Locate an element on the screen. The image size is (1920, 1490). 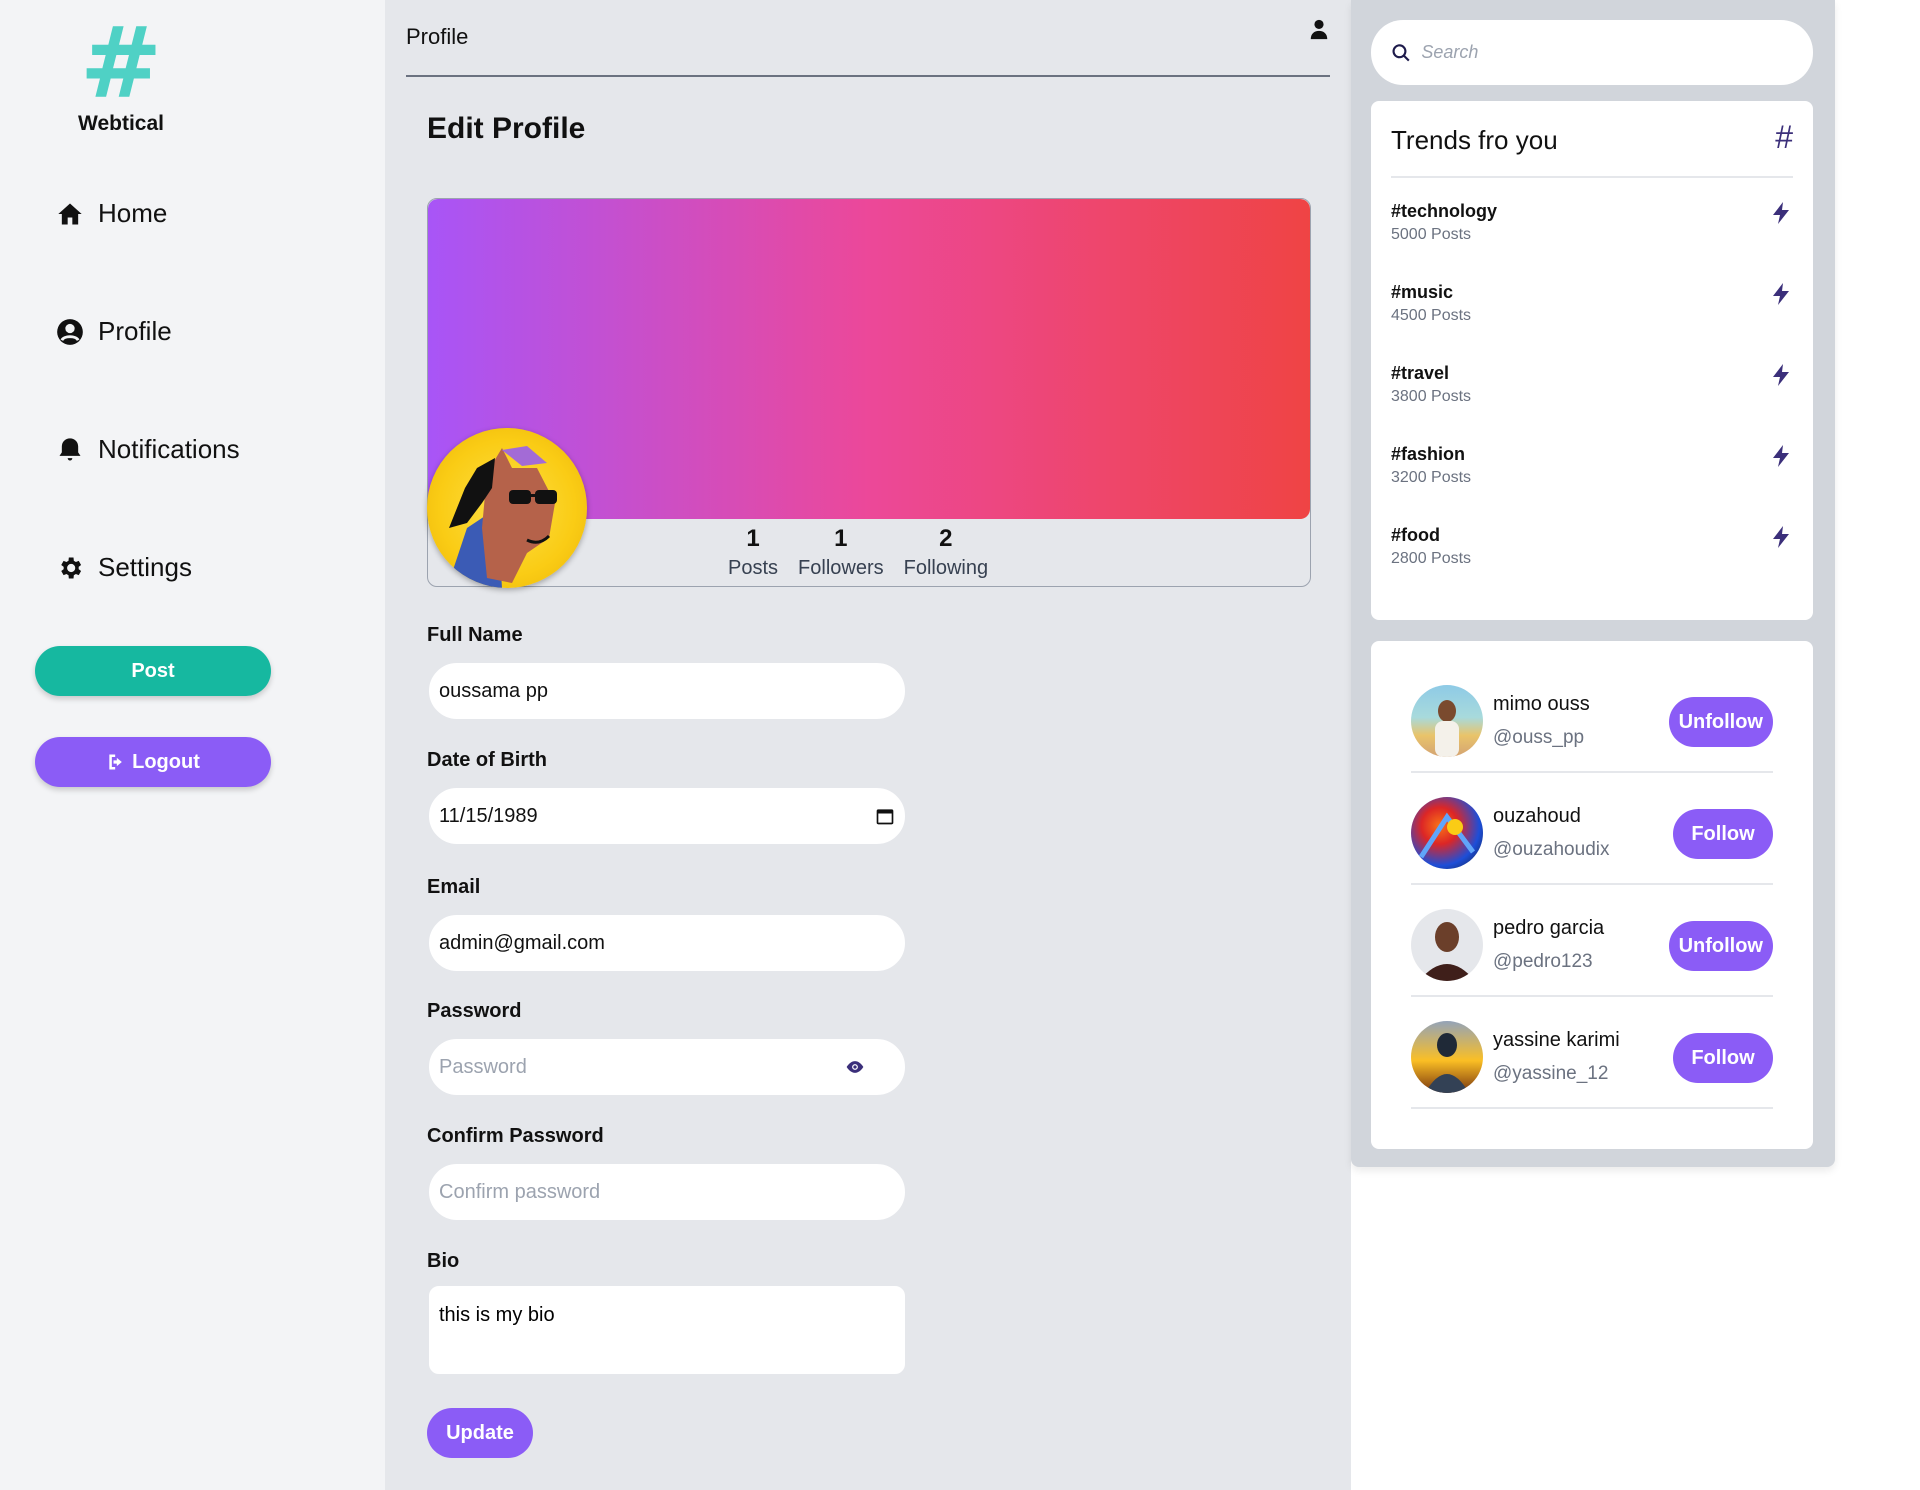
suggestion-name: ouzahoud is located at coordinates (1537, 816).